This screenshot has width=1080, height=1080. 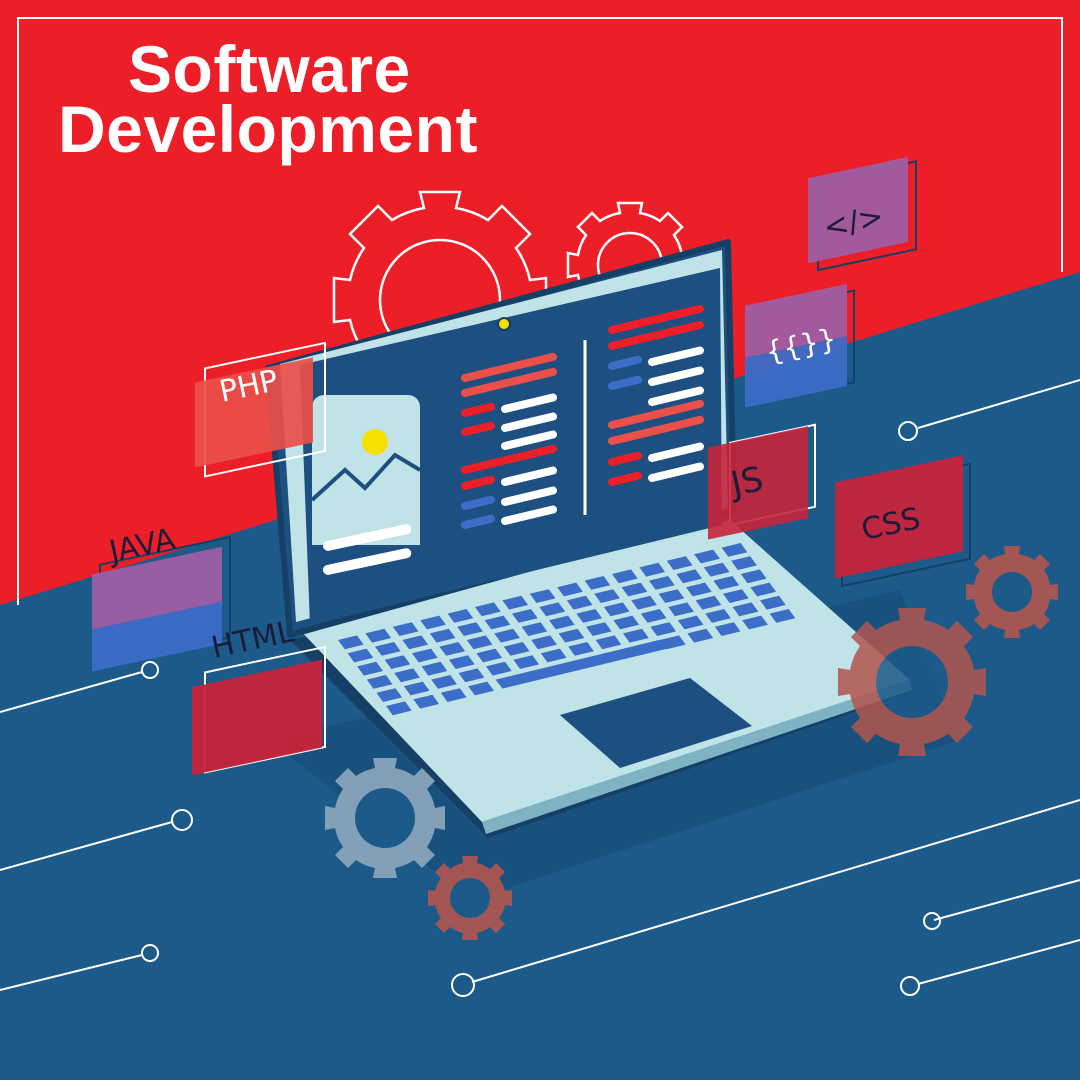 I want to click on gear-red-bottom-icon, so click(x=470, y=898).